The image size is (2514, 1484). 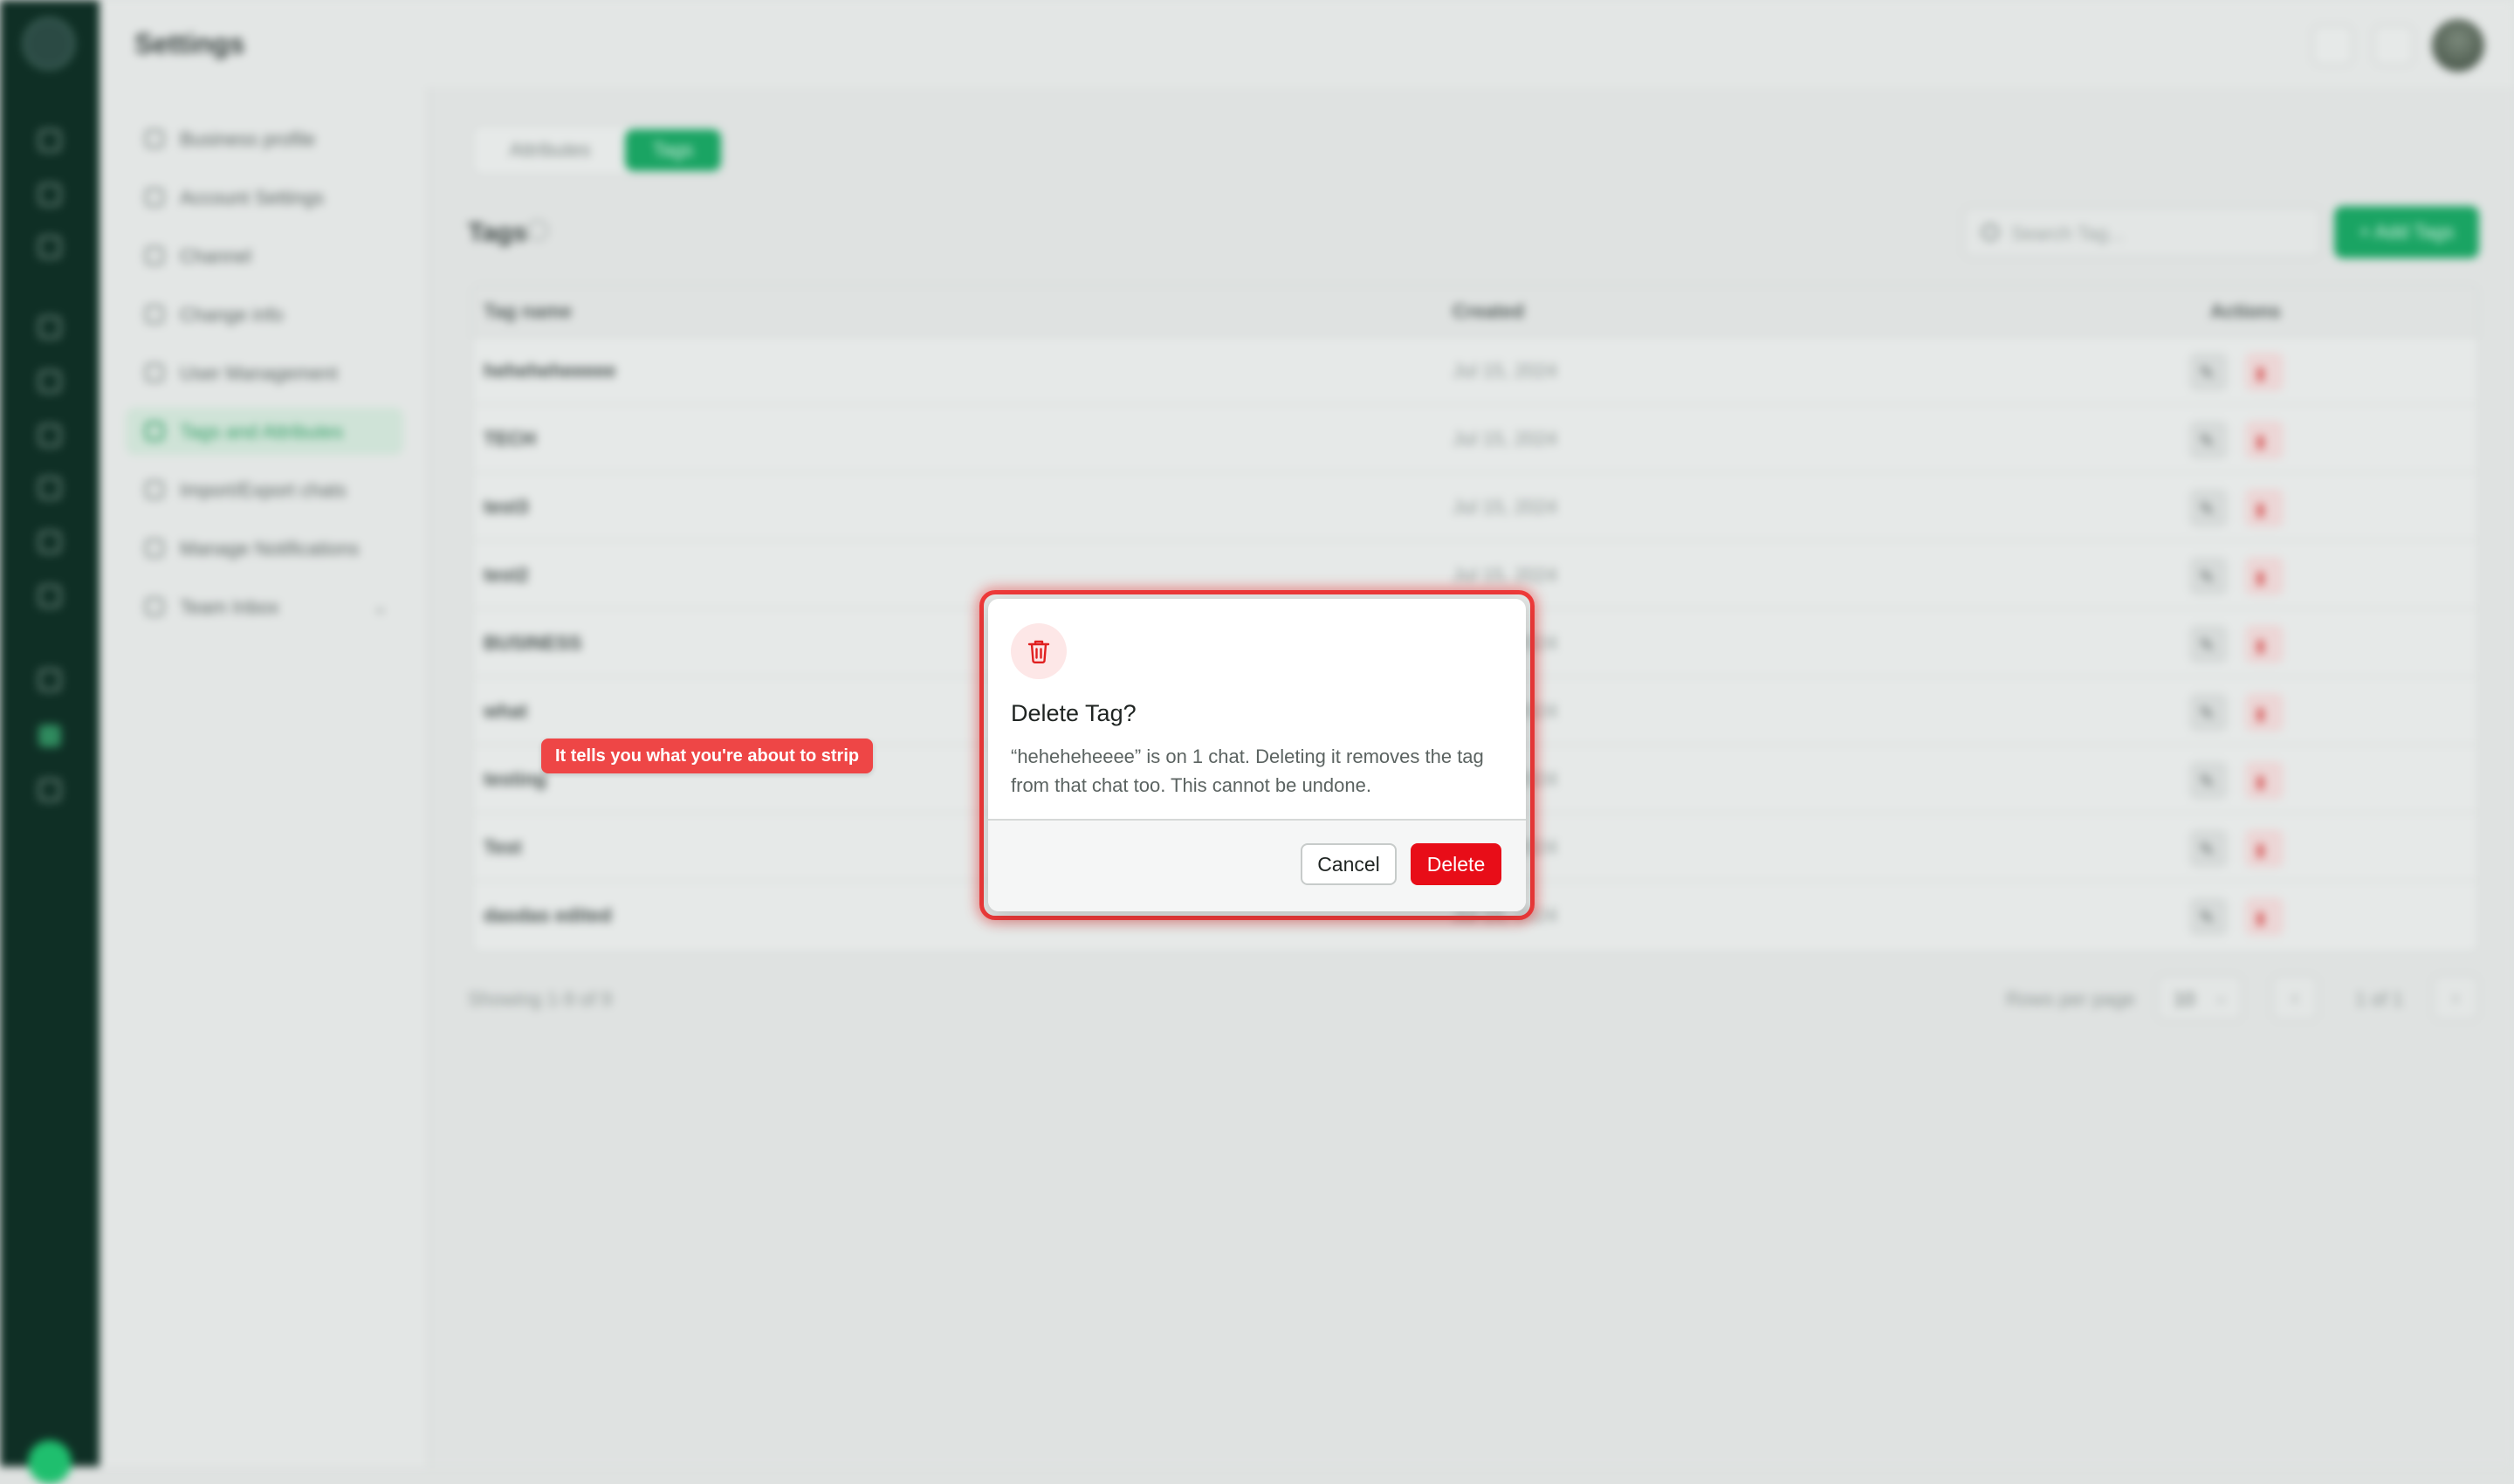 I want to click on delete-button: Delete, so click(x=1456, y=864).